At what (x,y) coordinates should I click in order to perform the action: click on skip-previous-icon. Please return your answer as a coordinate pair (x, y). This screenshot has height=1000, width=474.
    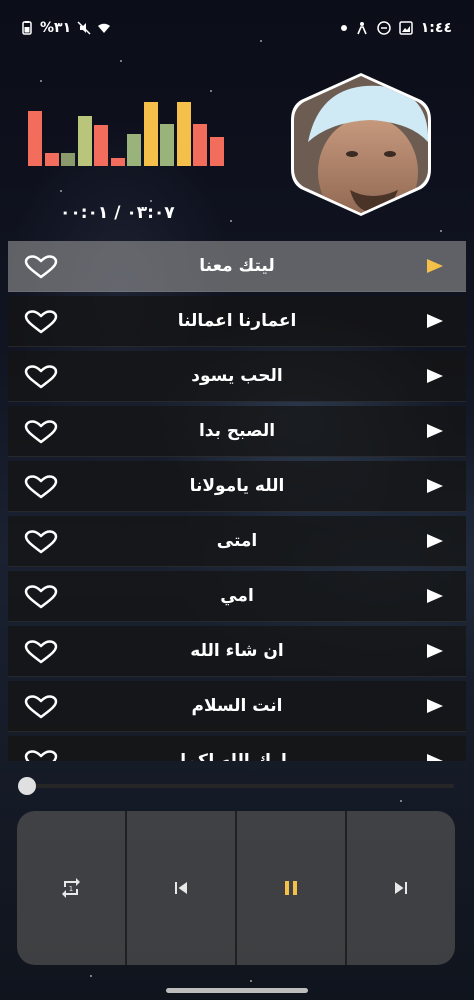
    Looking at the image, I should click on (181, 888).